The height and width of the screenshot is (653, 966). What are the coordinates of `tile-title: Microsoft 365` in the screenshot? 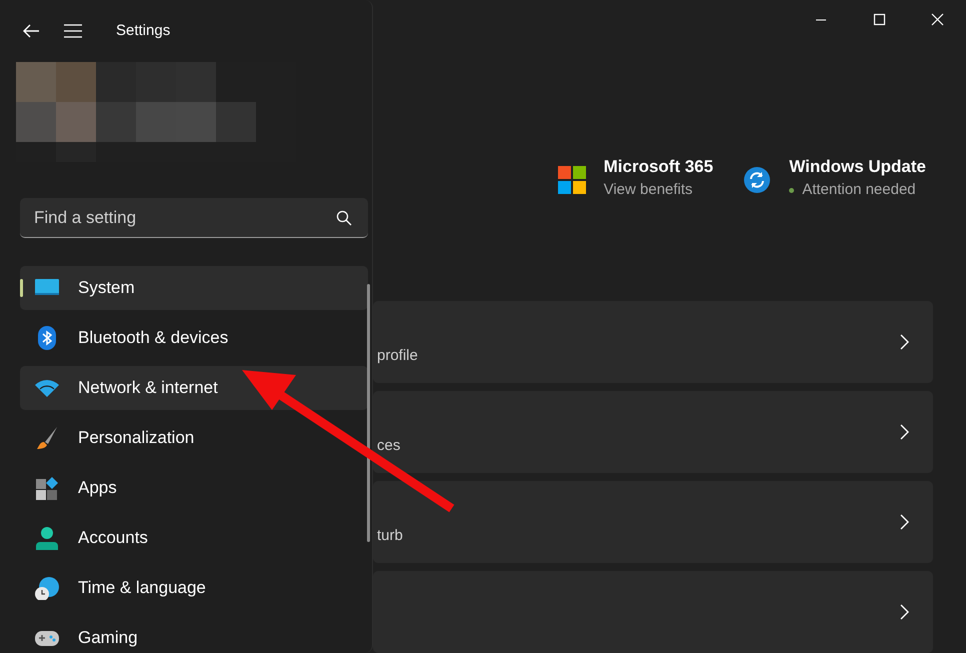 It's located at (659, 167).